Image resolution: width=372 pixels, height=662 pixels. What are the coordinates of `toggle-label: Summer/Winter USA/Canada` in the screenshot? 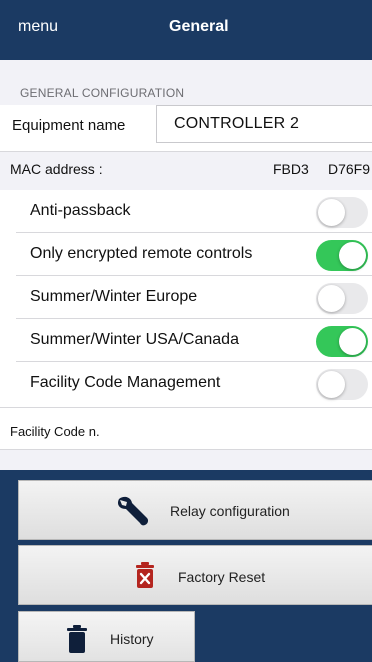 It's located at (134, 339).